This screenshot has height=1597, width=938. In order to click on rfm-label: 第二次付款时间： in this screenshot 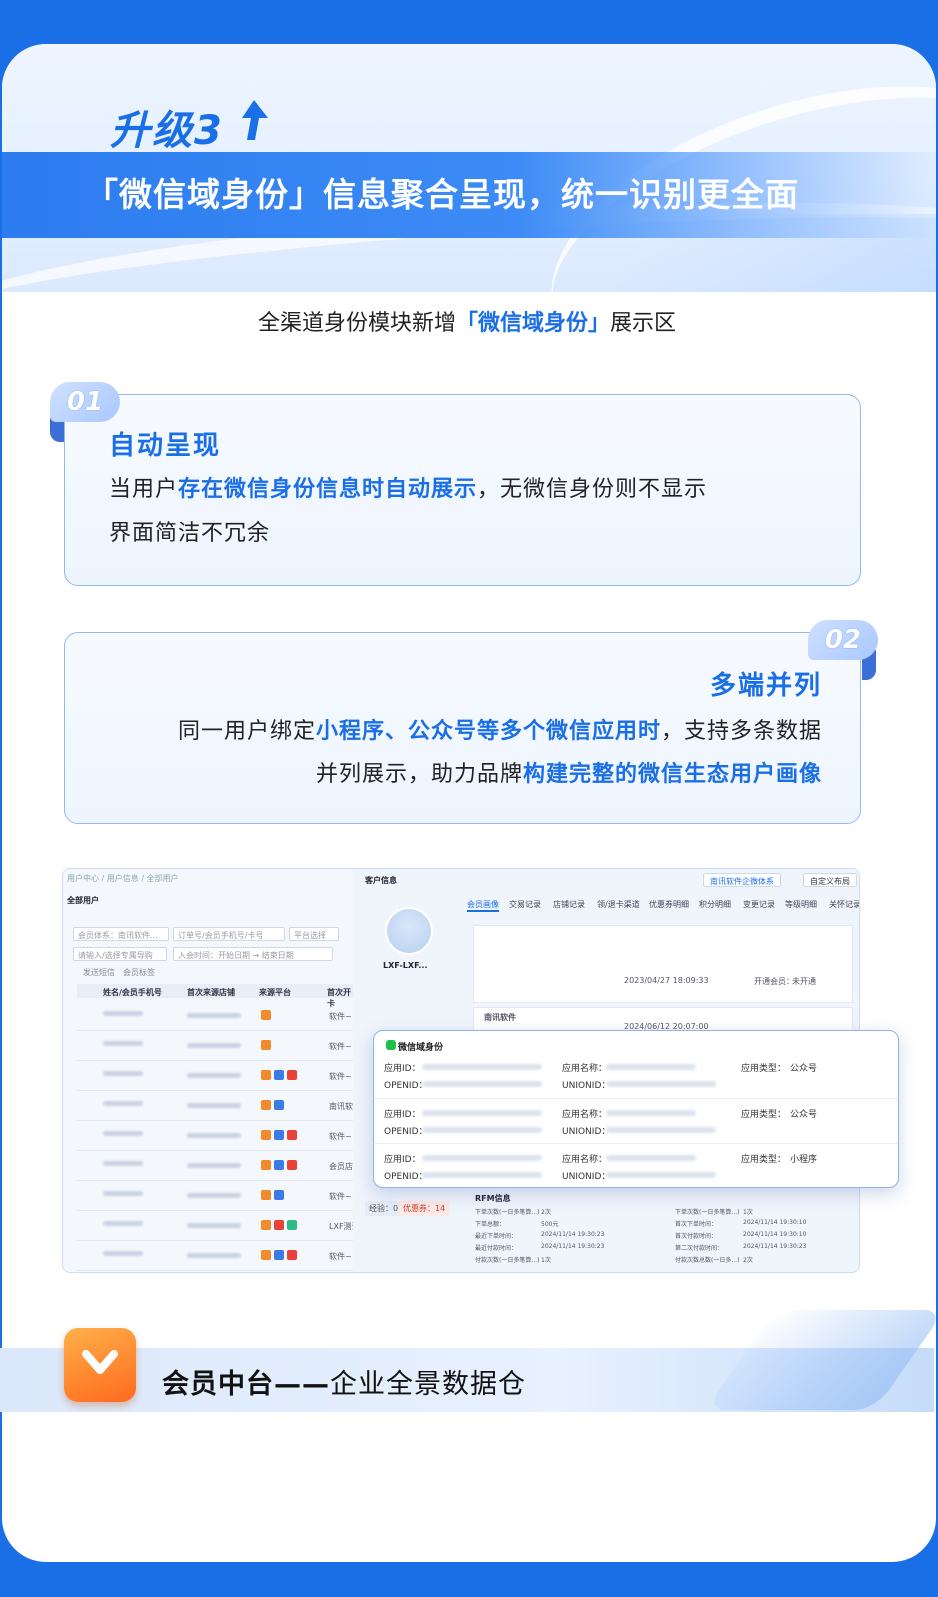, I will do `click(699, 1248)`.